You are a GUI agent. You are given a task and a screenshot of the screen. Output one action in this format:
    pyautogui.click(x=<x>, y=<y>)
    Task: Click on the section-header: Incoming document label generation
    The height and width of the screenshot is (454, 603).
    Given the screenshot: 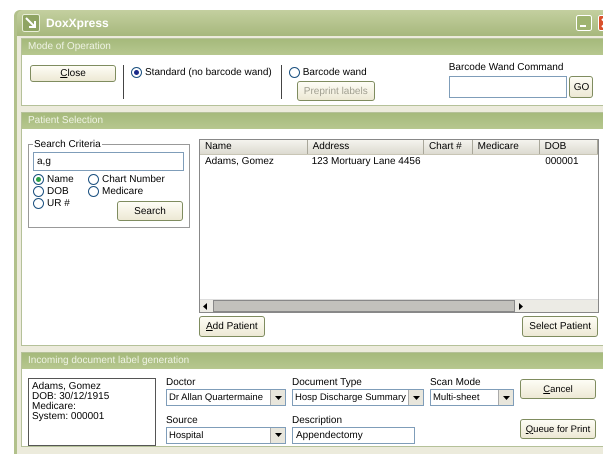 What is the action you would take?
    pyautogui.click(x=312, y=361)
    